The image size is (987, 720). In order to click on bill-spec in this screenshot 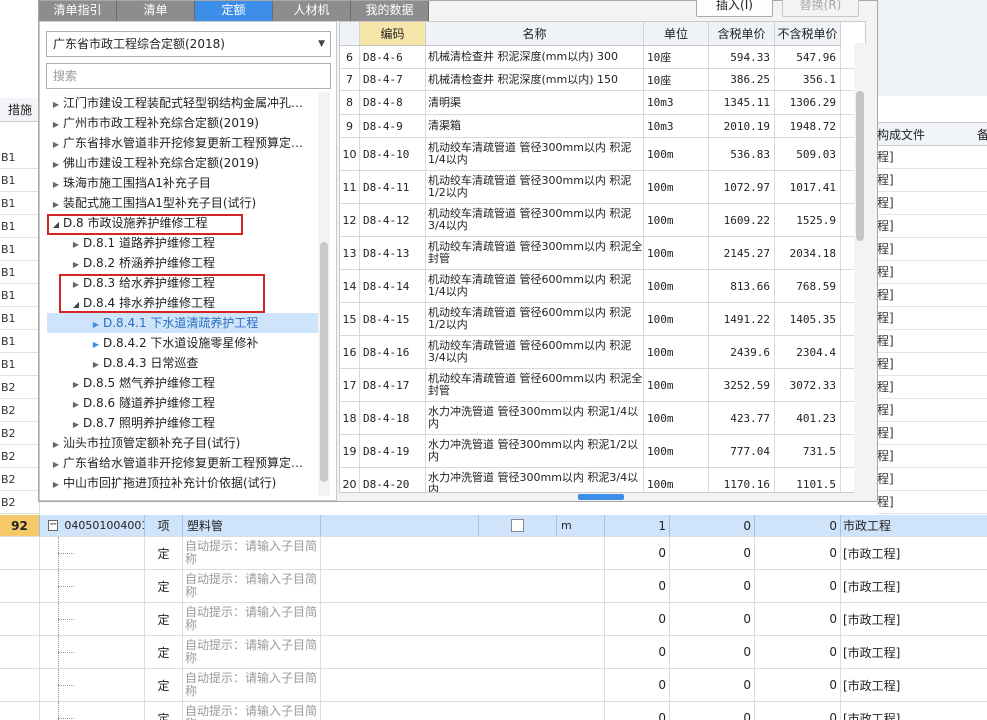, I will do `click(400, 525)`.